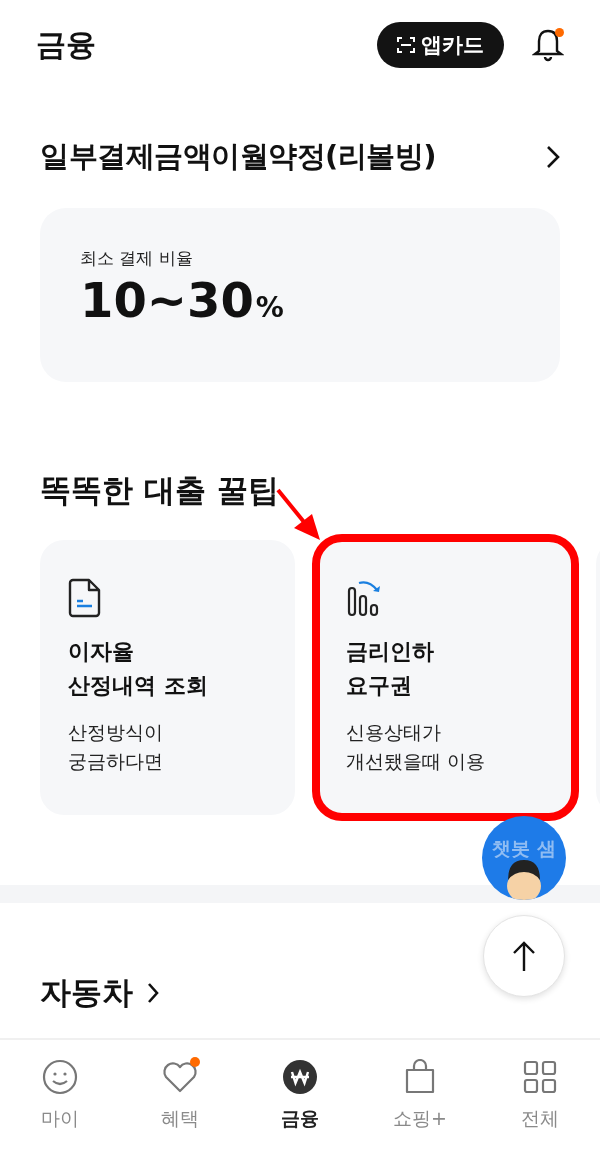 Image resolution: width=600 pixels, height=1158 pixels. What do you see at coordinates (415, 747) in the screenshot?
I see `tip-description: 신용상태가 개선됐을때 이용` at bounding box center [415, 747].